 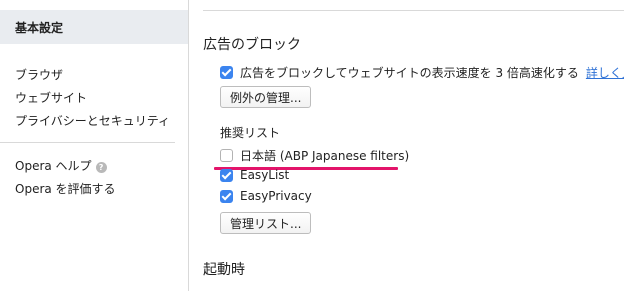 What do you see at coordinates (224, 270) in the screenshot?
I see `startup-section-title: 起動時` at bounding box center [224, 270].